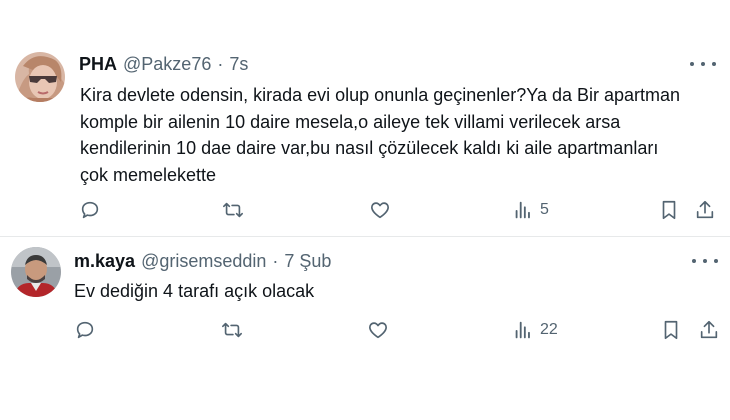 The image size is (730, 420). I want to click on avatar-man-icon, so click(36, 272).